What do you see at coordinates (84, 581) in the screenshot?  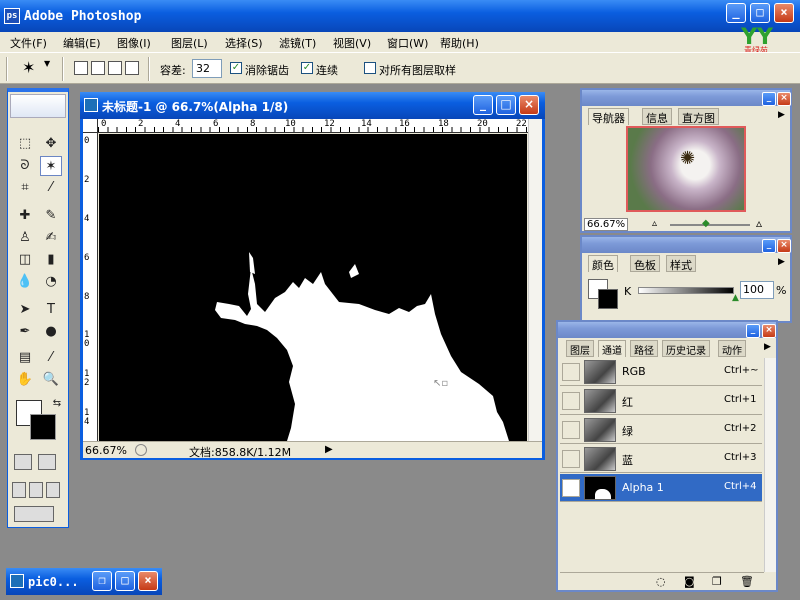 I see `minimized-window: pic0... ❐ □ ×` at bounding box center [84, 581].